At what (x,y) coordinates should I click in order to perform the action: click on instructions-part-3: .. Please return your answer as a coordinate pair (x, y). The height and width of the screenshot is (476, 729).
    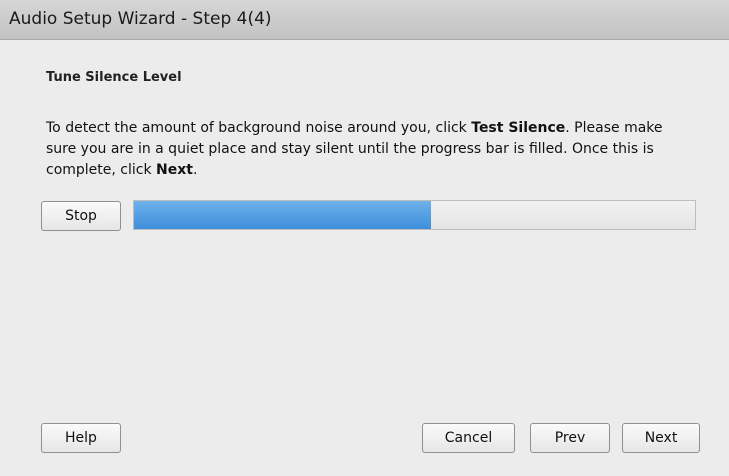
    Looking at the image, I should click on (195, 170).